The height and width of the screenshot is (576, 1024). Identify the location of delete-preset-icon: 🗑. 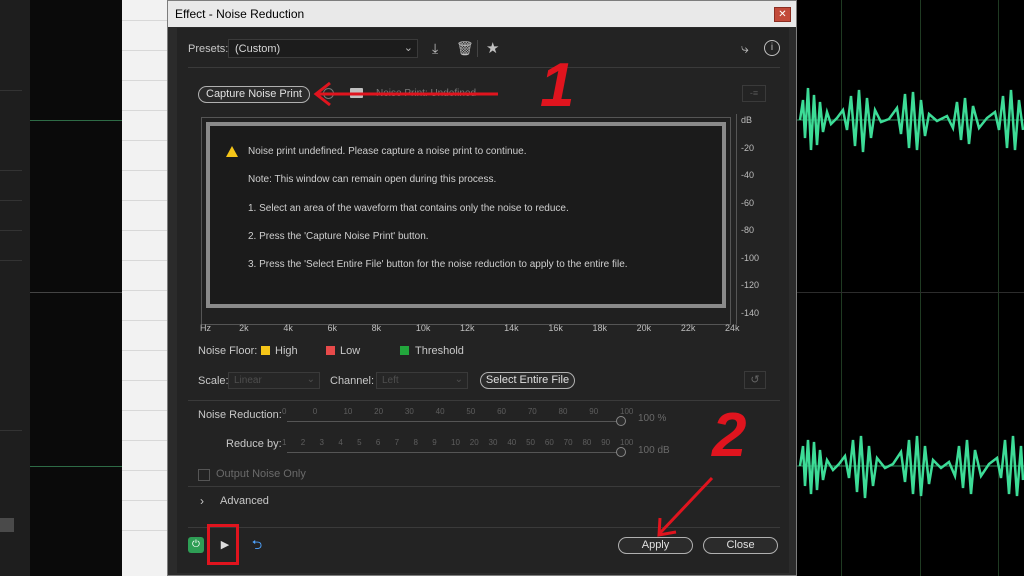
(465, 48).